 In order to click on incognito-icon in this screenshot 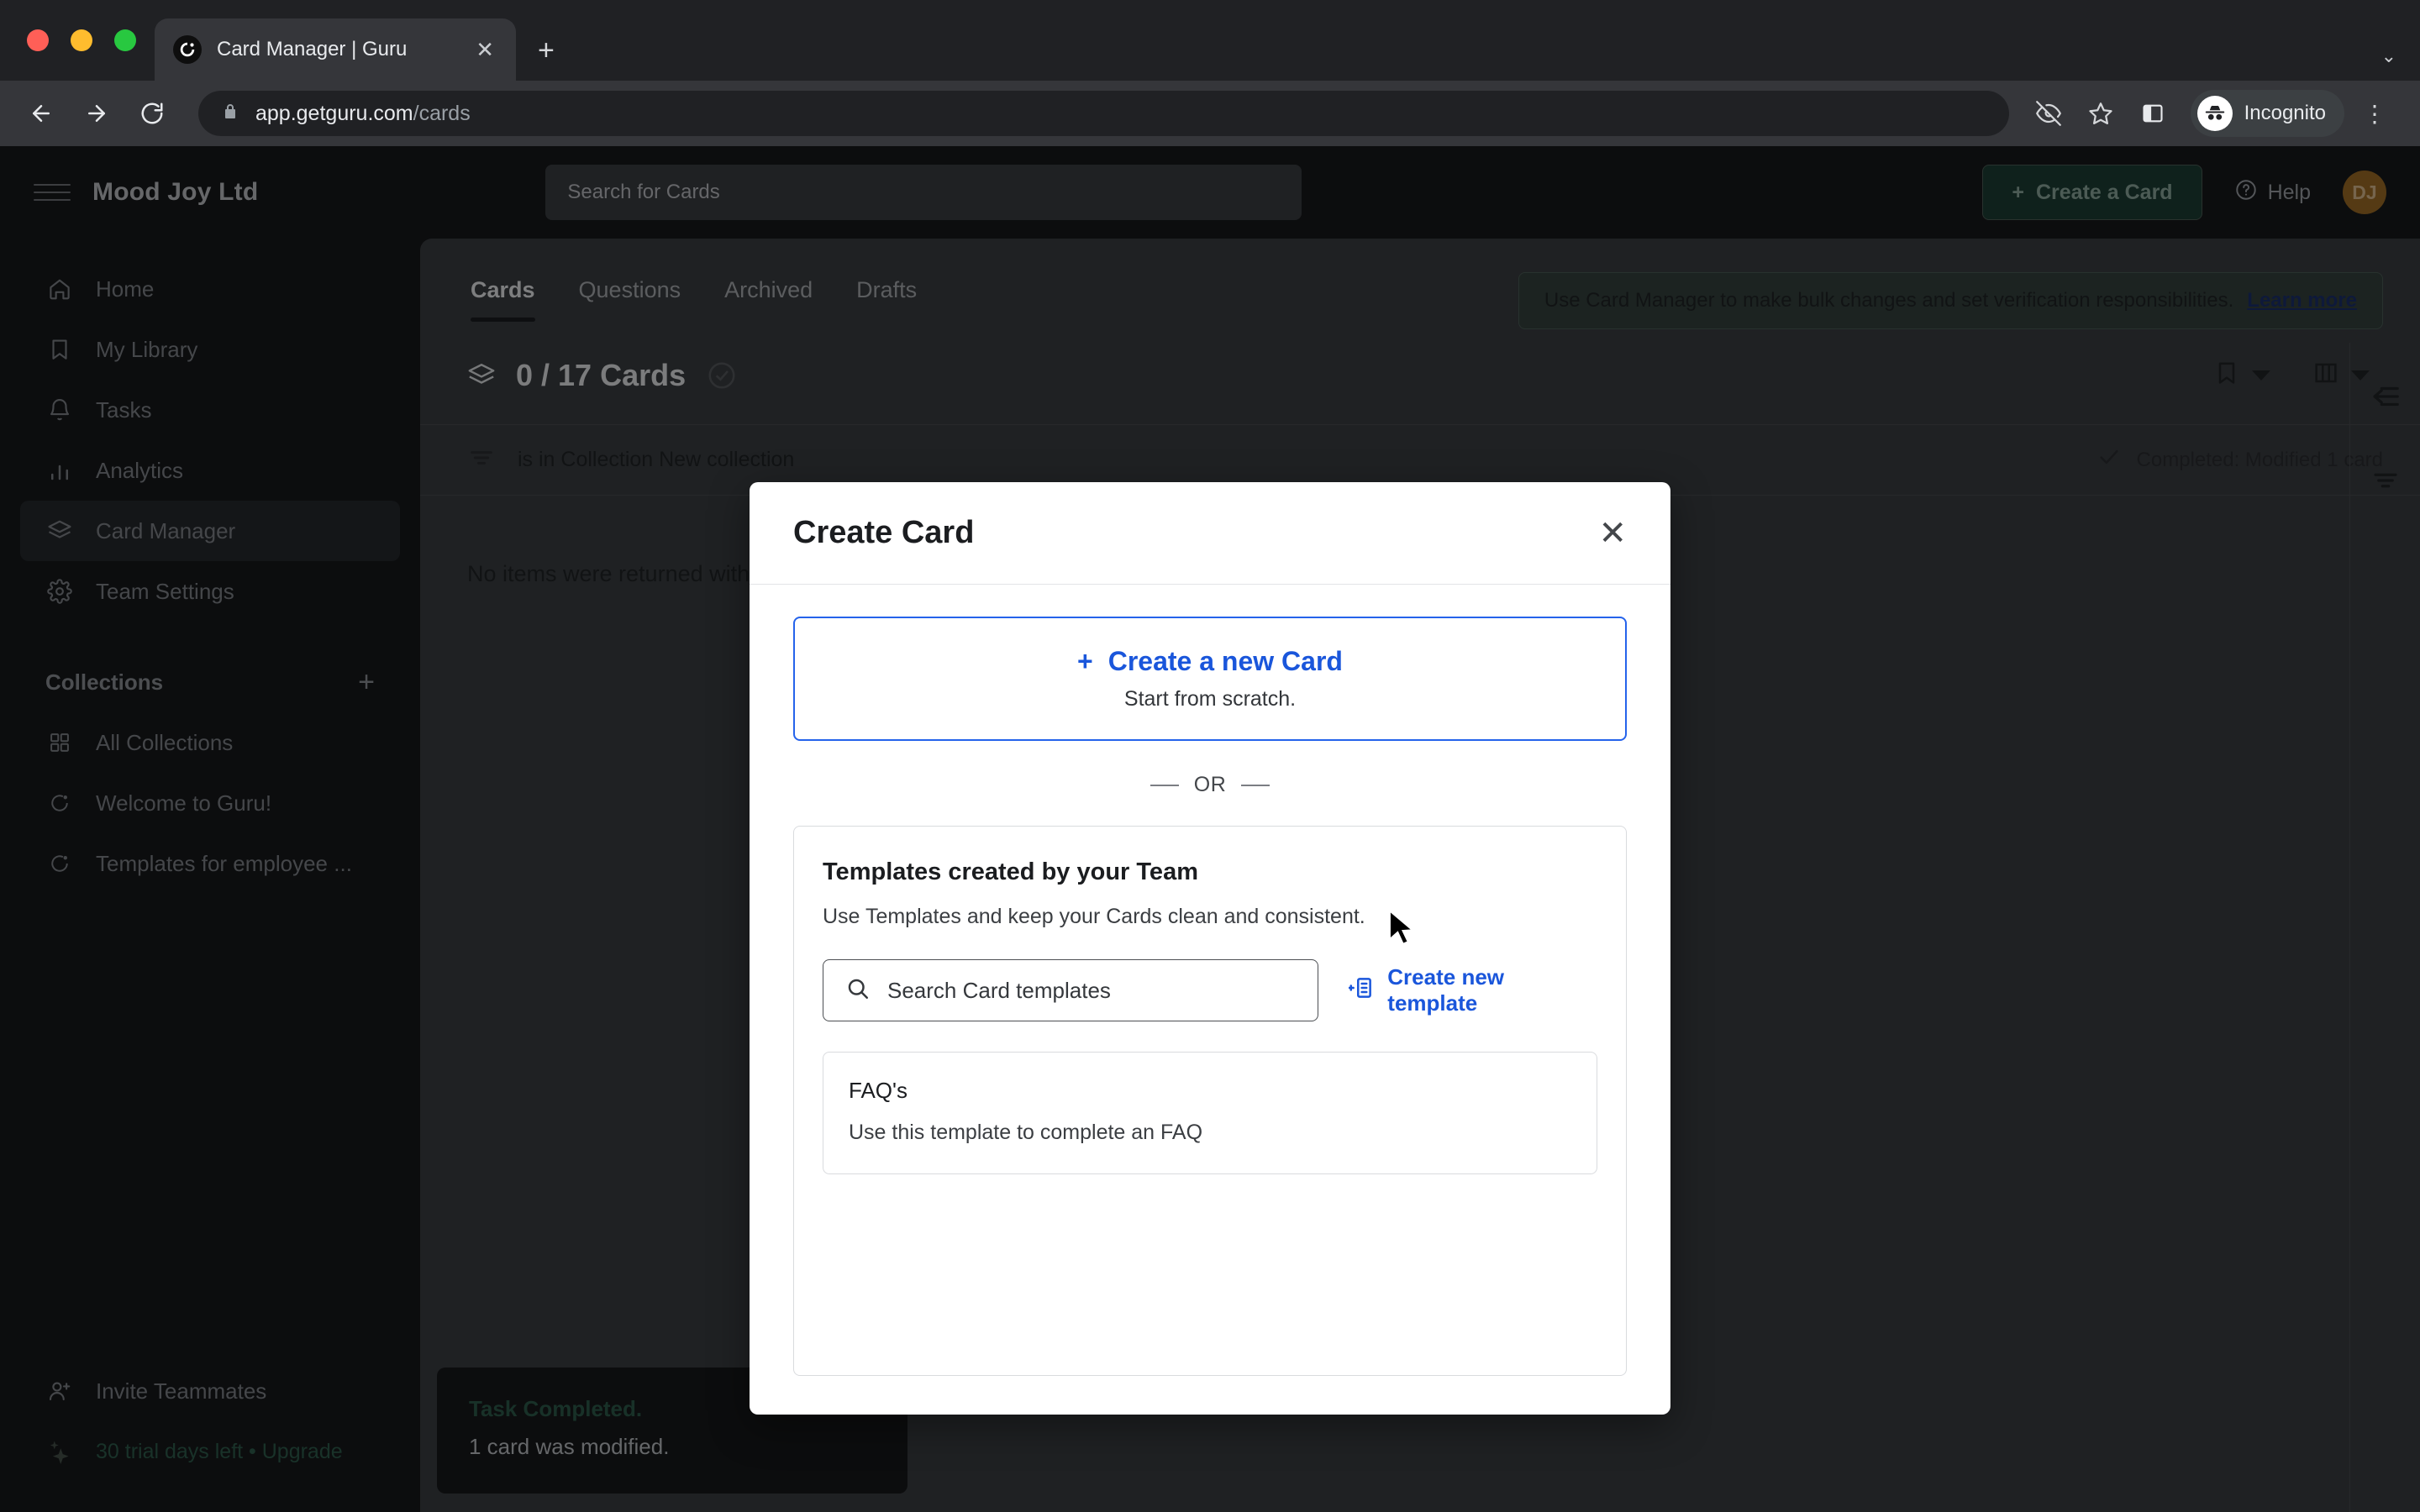, I will do `click(2214, 113)`.